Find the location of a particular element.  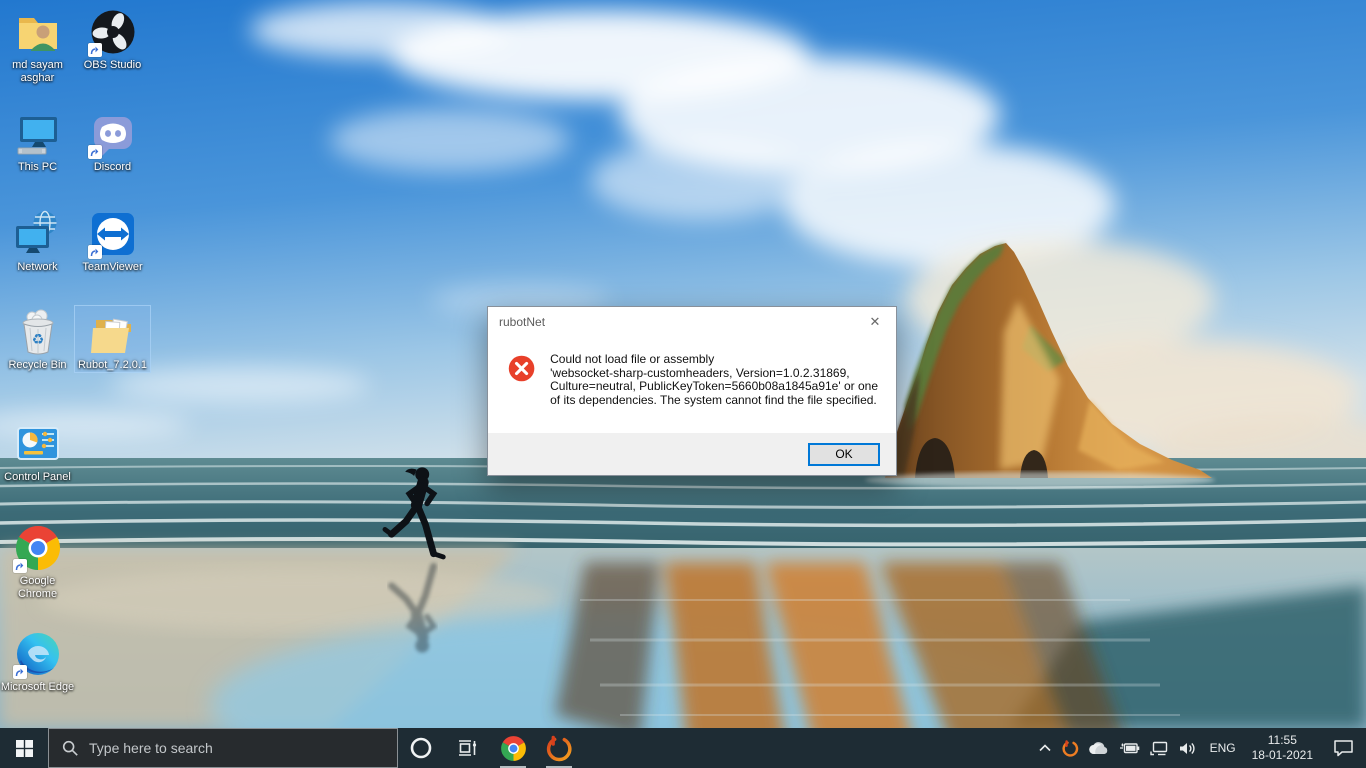

desktop-icon-microsoft-edge: Microsoft Edge is located at coordinates (37, 661).